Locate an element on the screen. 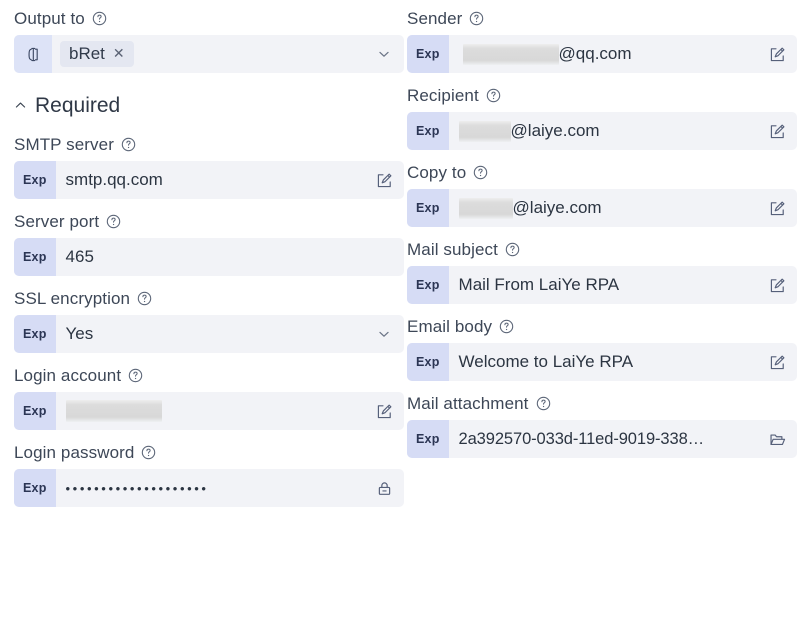 This screenshot has height=627, width=807. copy-to-value: @laiye.com is located at coordinates (603, 208).